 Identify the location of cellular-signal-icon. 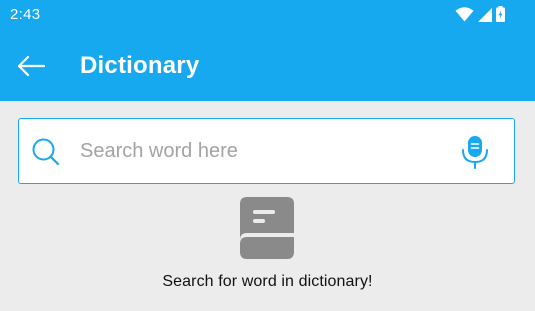
(485, 15).